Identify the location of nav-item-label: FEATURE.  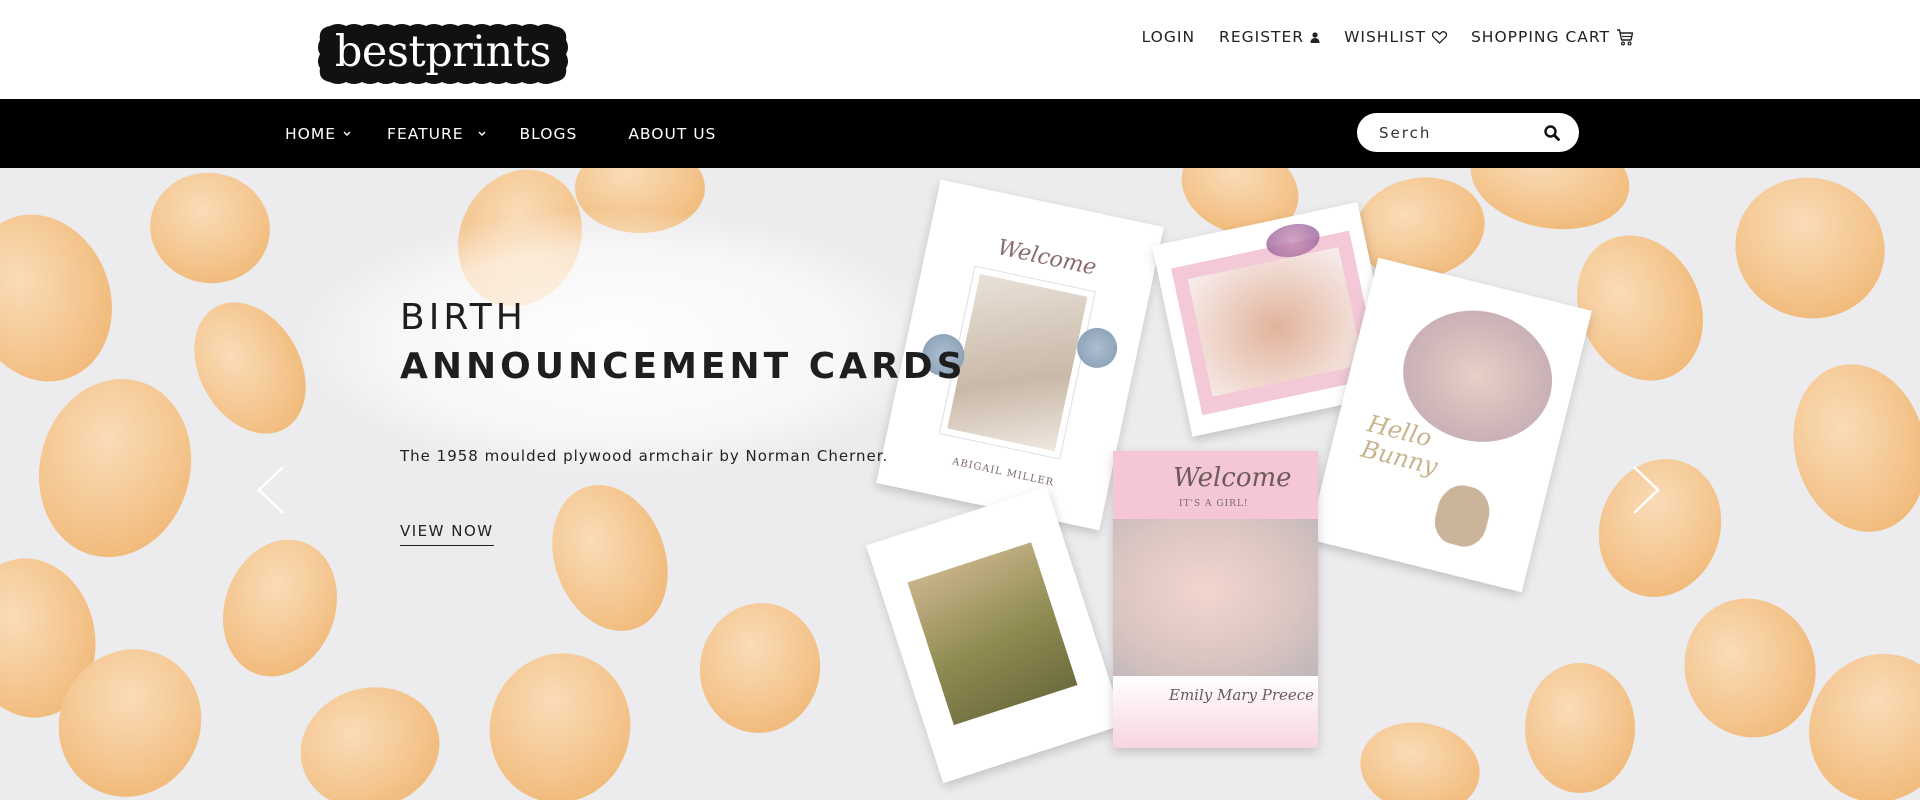
(425, 133).